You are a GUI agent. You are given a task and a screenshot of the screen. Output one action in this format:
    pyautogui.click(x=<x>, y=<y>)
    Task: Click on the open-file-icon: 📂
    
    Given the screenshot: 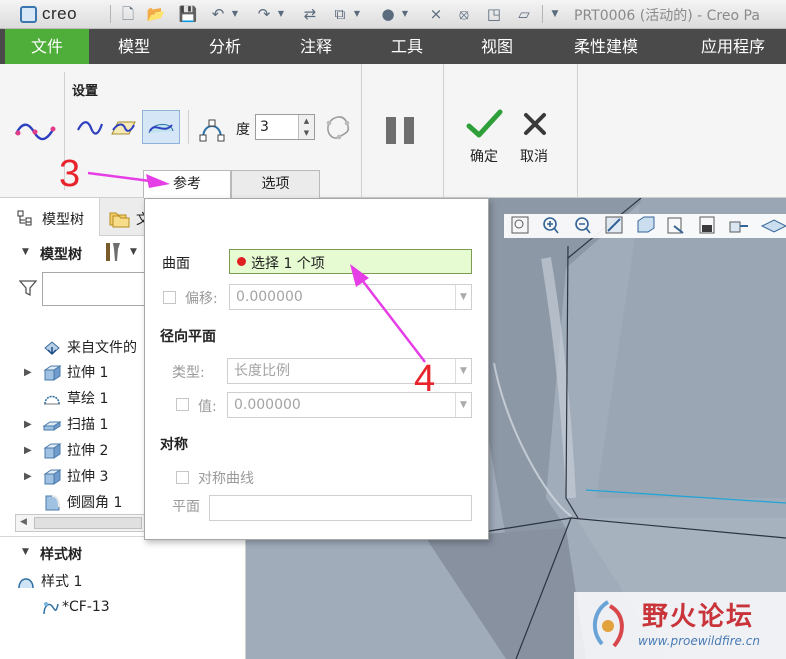 What is the action you would take?
    pyautogui.click(x=156, y=14)
    